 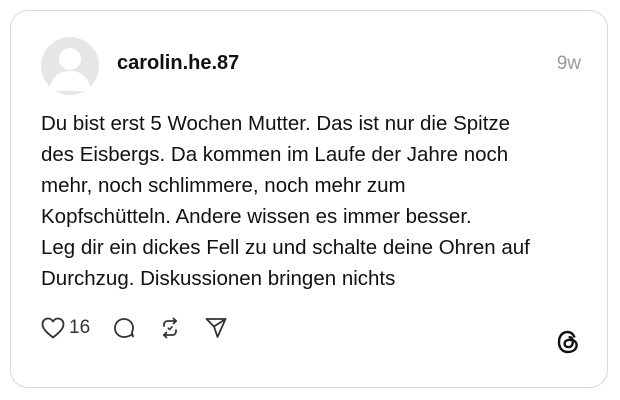 What do you see at coordinates (178, 63) in the screenshot?
I see `username: carolin.he.87` at bounding box center [178, 63].